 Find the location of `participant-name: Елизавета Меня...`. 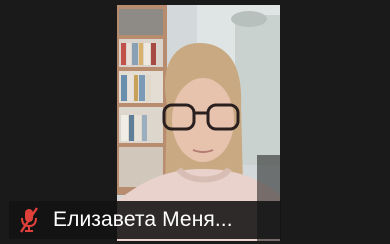

participant-name: Елизавета Меня... is located at coordinates (143, 219).